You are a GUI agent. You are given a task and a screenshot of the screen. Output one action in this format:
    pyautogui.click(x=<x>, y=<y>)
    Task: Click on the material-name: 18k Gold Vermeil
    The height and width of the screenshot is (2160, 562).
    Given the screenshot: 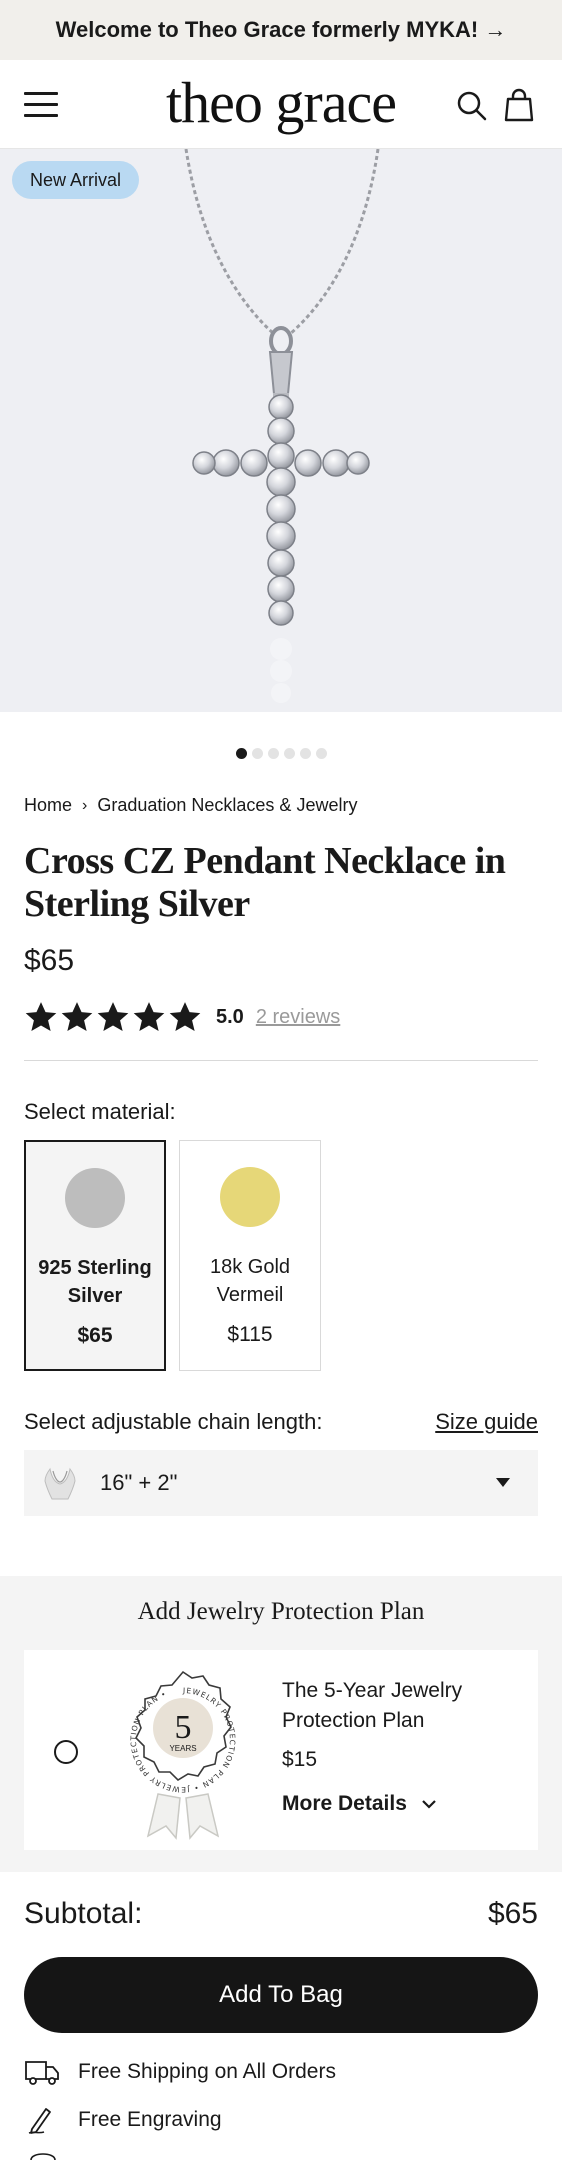 What is the action you would take?
    pyautogui.click(x=250, y=1281)
    